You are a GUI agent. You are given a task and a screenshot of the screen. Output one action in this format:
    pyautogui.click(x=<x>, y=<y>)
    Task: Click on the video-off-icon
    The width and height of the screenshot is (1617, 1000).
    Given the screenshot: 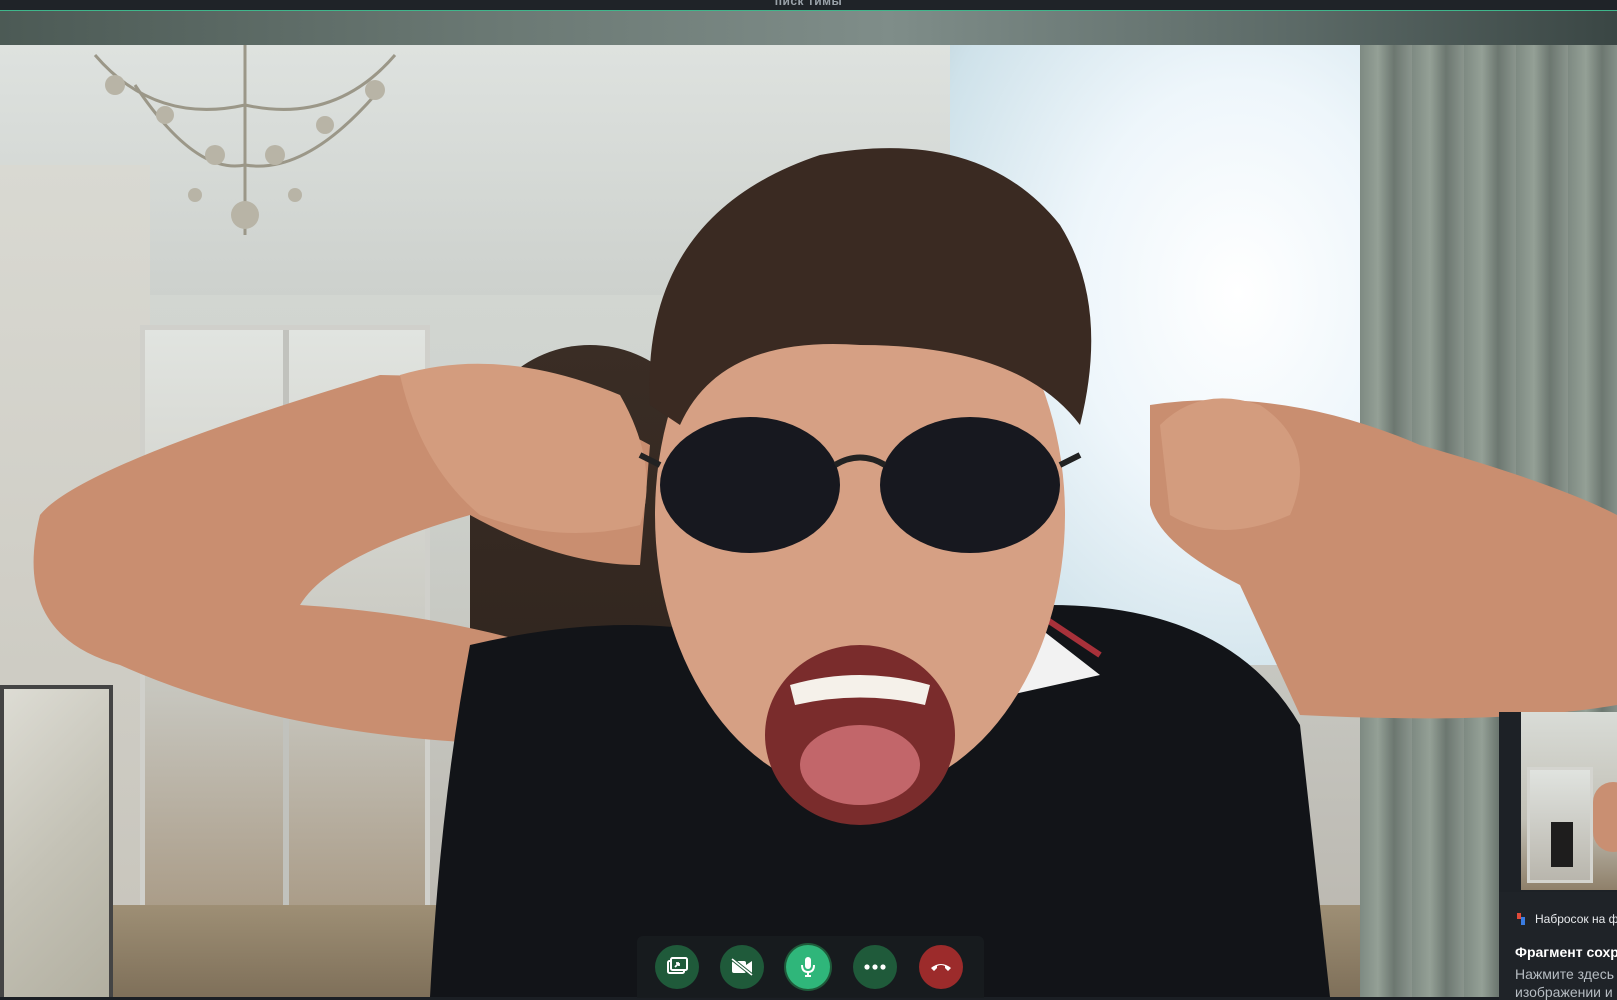 What is the action you would take?
    pyautogui.click(x=742, y=967)
    